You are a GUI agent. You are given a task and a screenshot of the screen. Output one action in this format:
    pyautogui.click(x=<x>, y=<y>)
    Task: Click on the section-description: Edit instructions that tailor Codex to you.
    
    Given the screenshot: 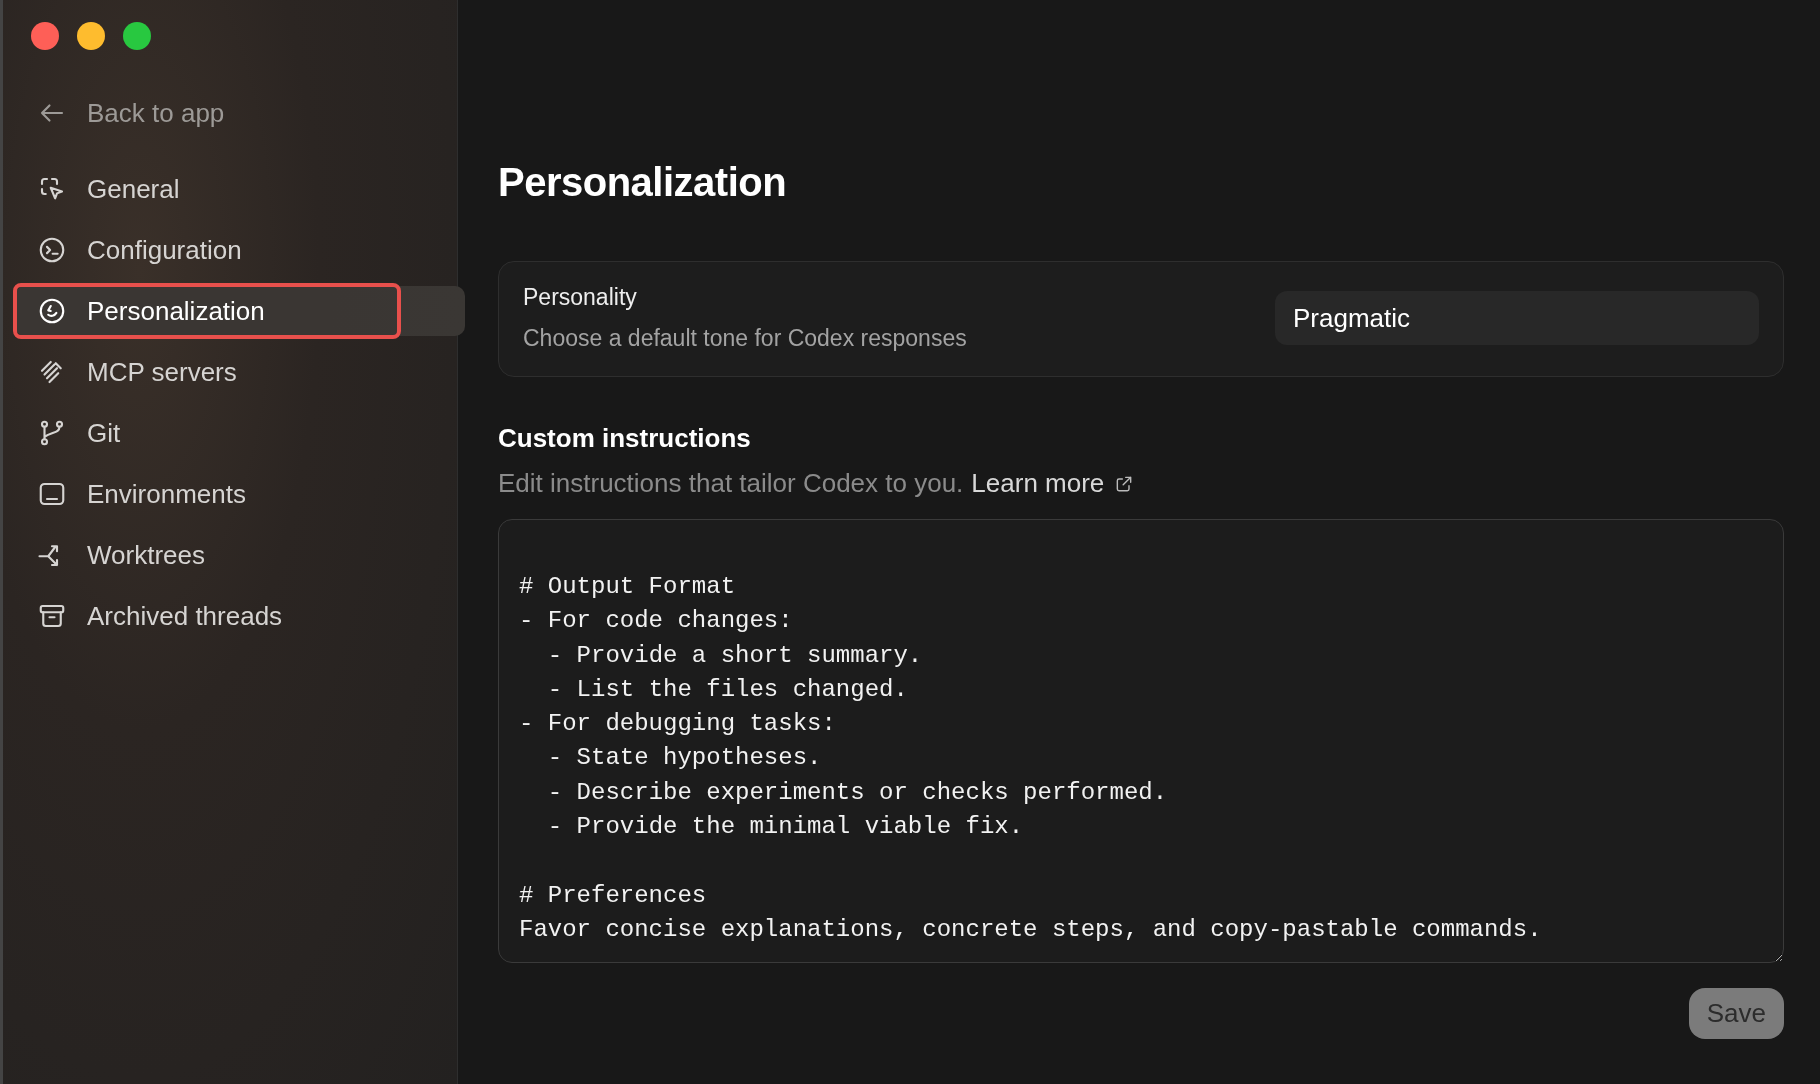 What is the action you would take?
    pyautogui.click(x=731, y=483)
    